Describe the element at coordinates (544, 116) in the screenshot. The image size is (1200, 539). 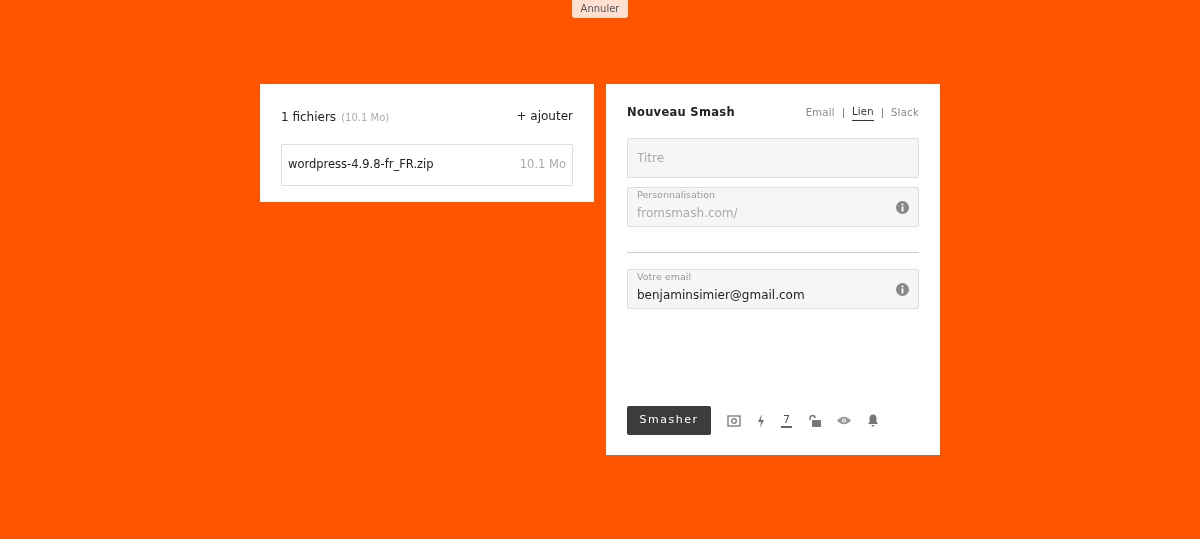
I see `add-files-link: + ajouter` at that location.